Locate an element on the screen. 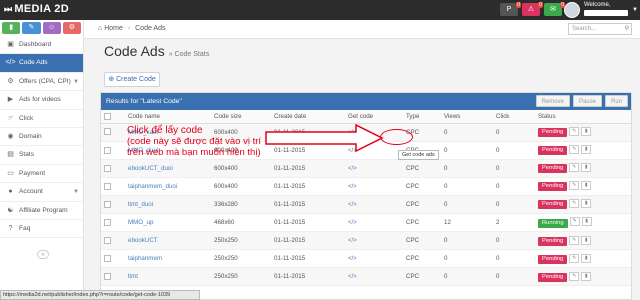 This screenshot has width=640, height=300. search-input: Search... ⚲ is located at coordinates (600, 29).